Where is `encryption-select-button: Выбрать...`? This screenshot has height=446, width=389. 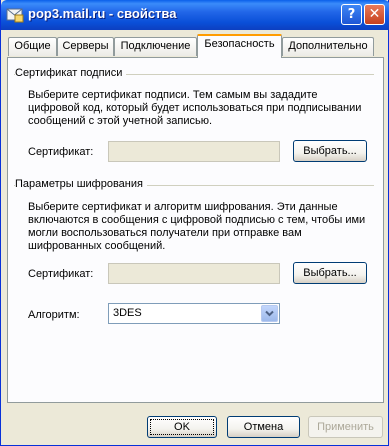 encryption-select-button: Выбрать... is located at coordinates (330, 273).